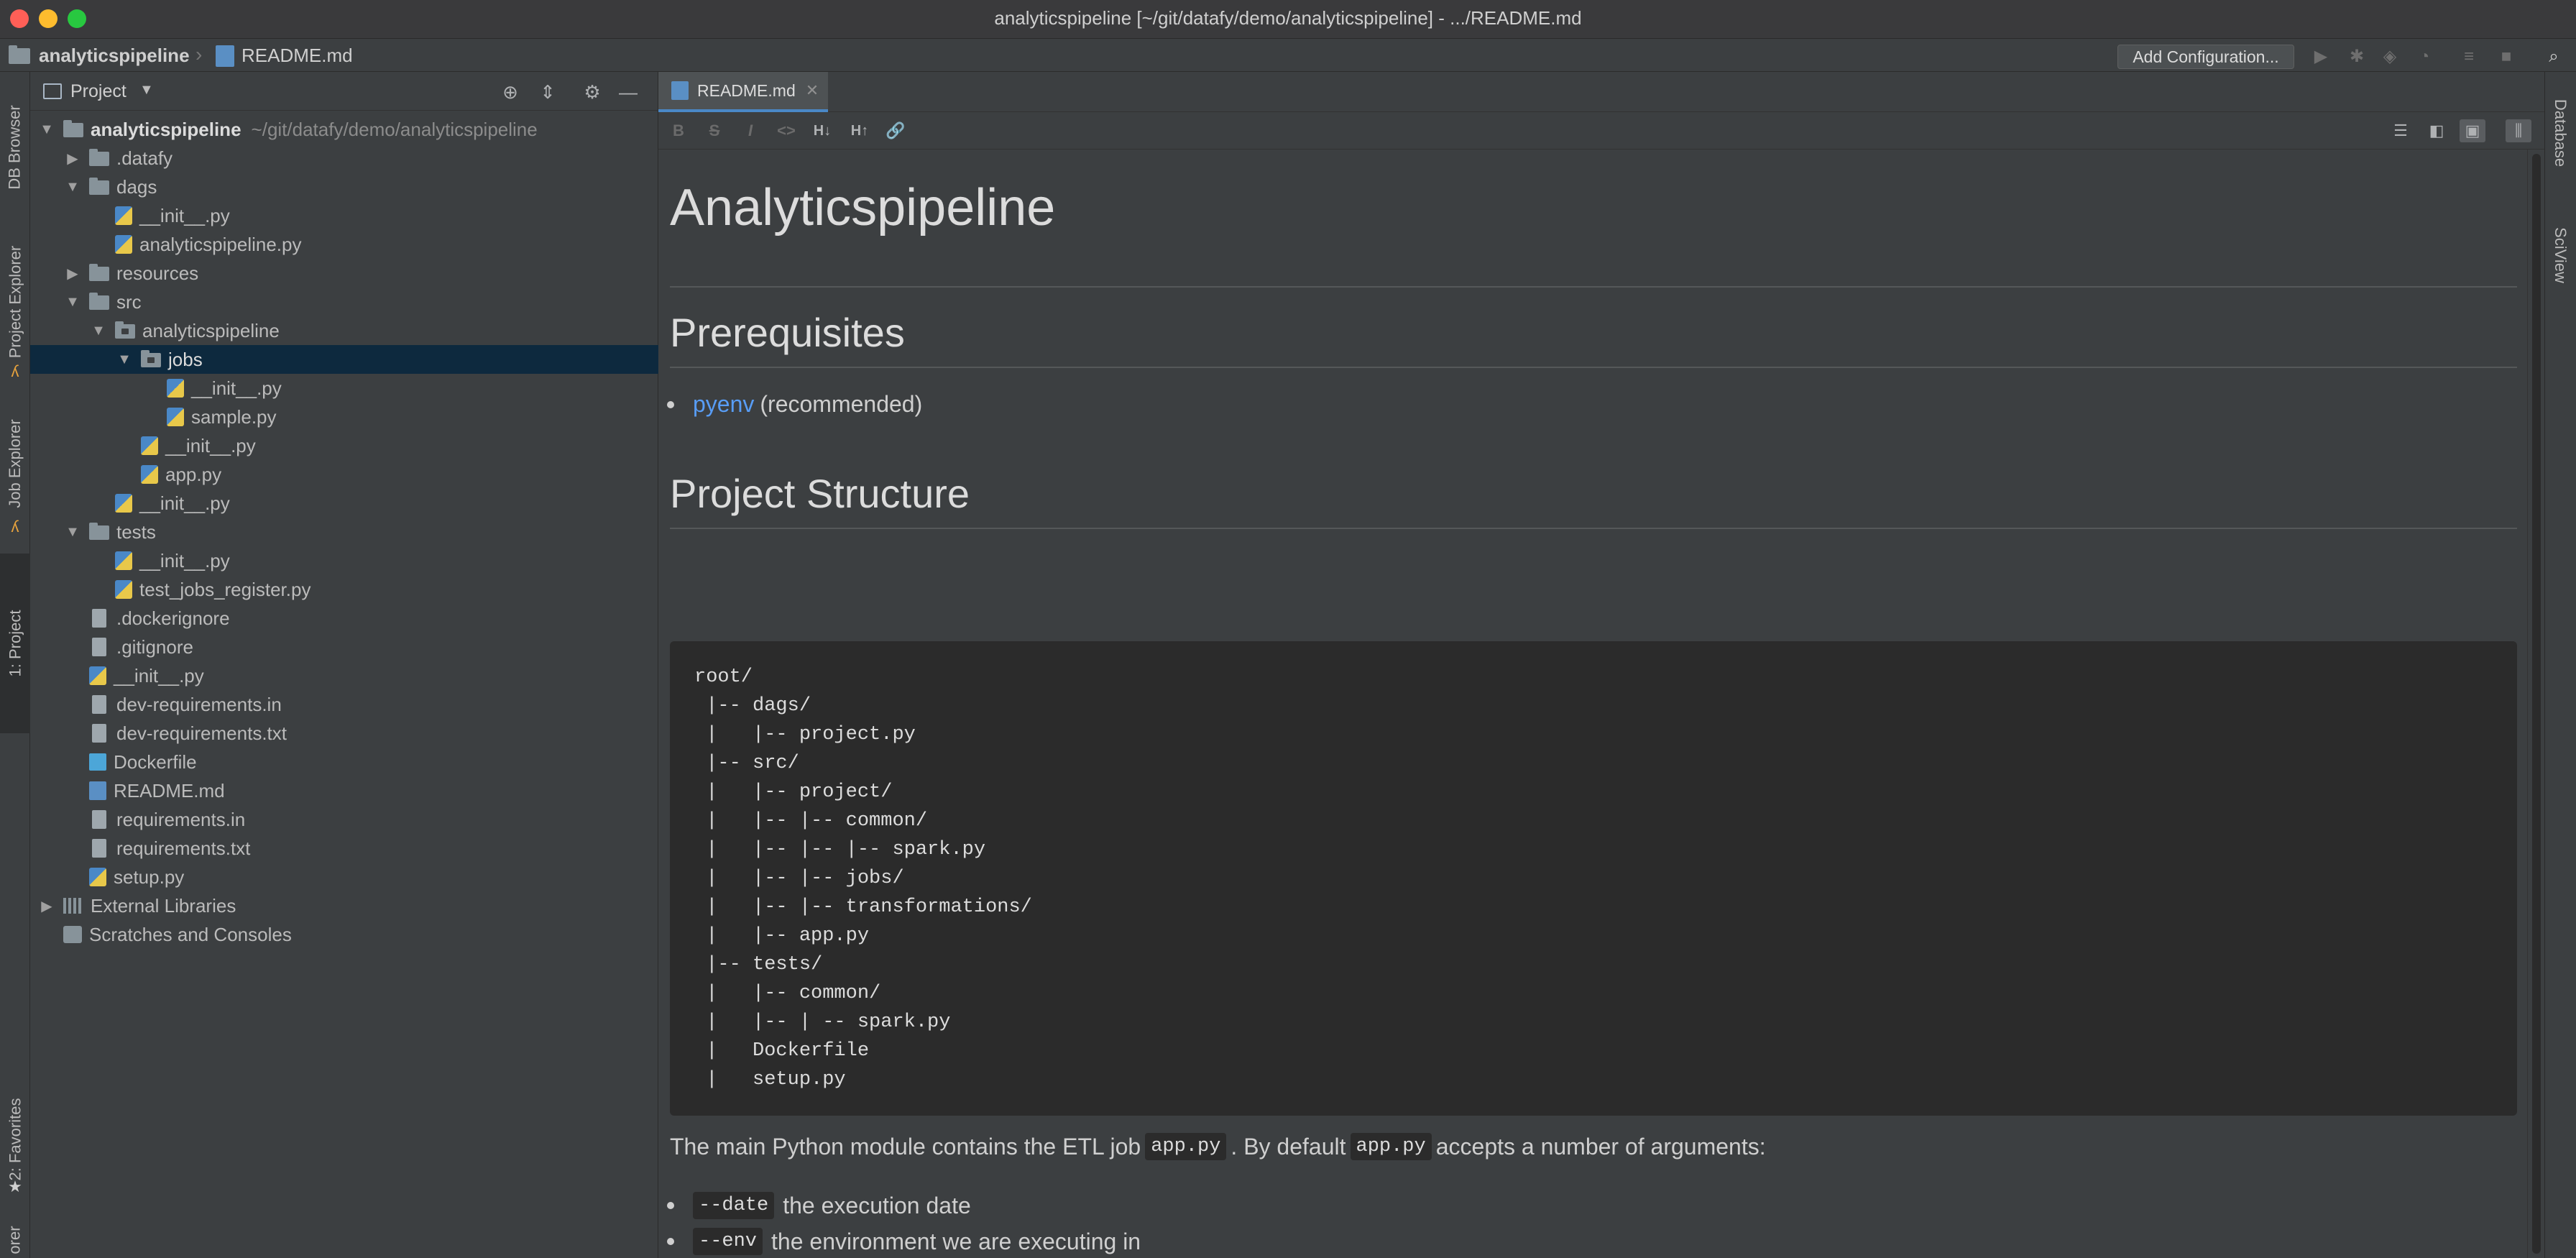 The width and height of the screenshot is (2576, 1258). What do you see at coordinates (344, 647) in the screenshot?
I see `tree-item: ▶.gitignore` at bounding box center [344, 647].